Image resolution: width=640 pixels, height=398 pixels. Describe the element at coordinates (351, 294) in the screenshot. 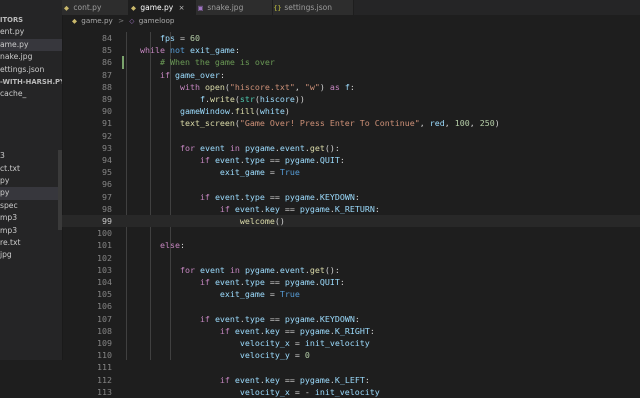

I see `code-line: 105 exit_game = True` at that location.